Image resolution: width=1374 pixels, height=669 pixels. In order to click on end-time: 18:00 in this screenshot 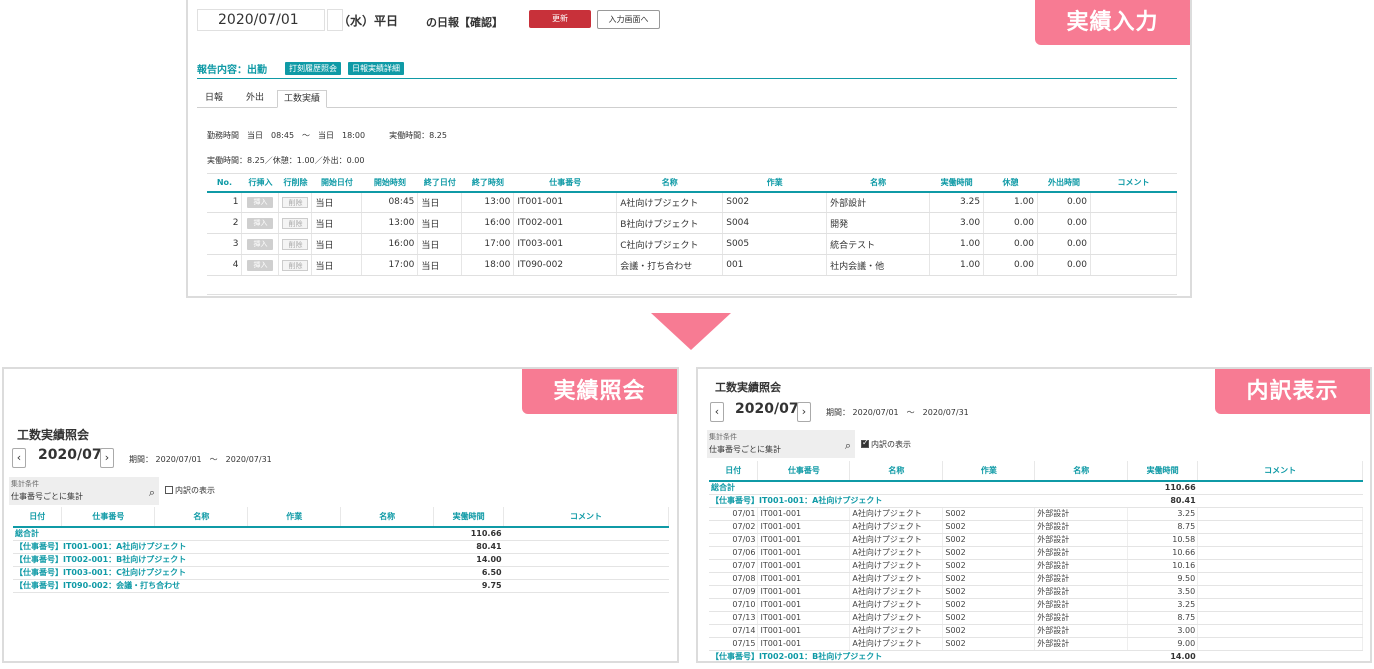, I will do `click(488, 265)`.